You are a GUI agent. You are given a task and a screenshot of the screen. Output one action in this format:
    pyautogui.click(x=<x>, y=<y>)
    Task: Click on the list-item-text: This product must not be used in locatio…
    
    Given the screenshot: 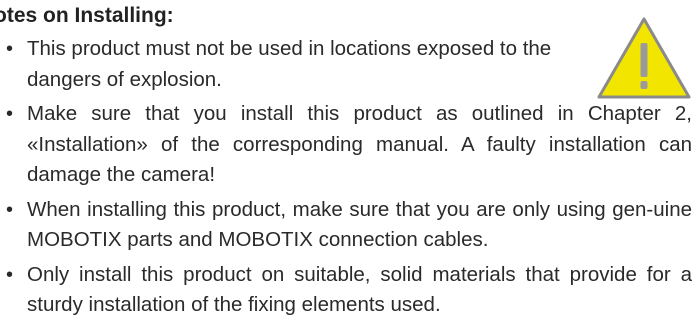 What is the action you would take?
    pyautogui.click(x=289, y=64)
    